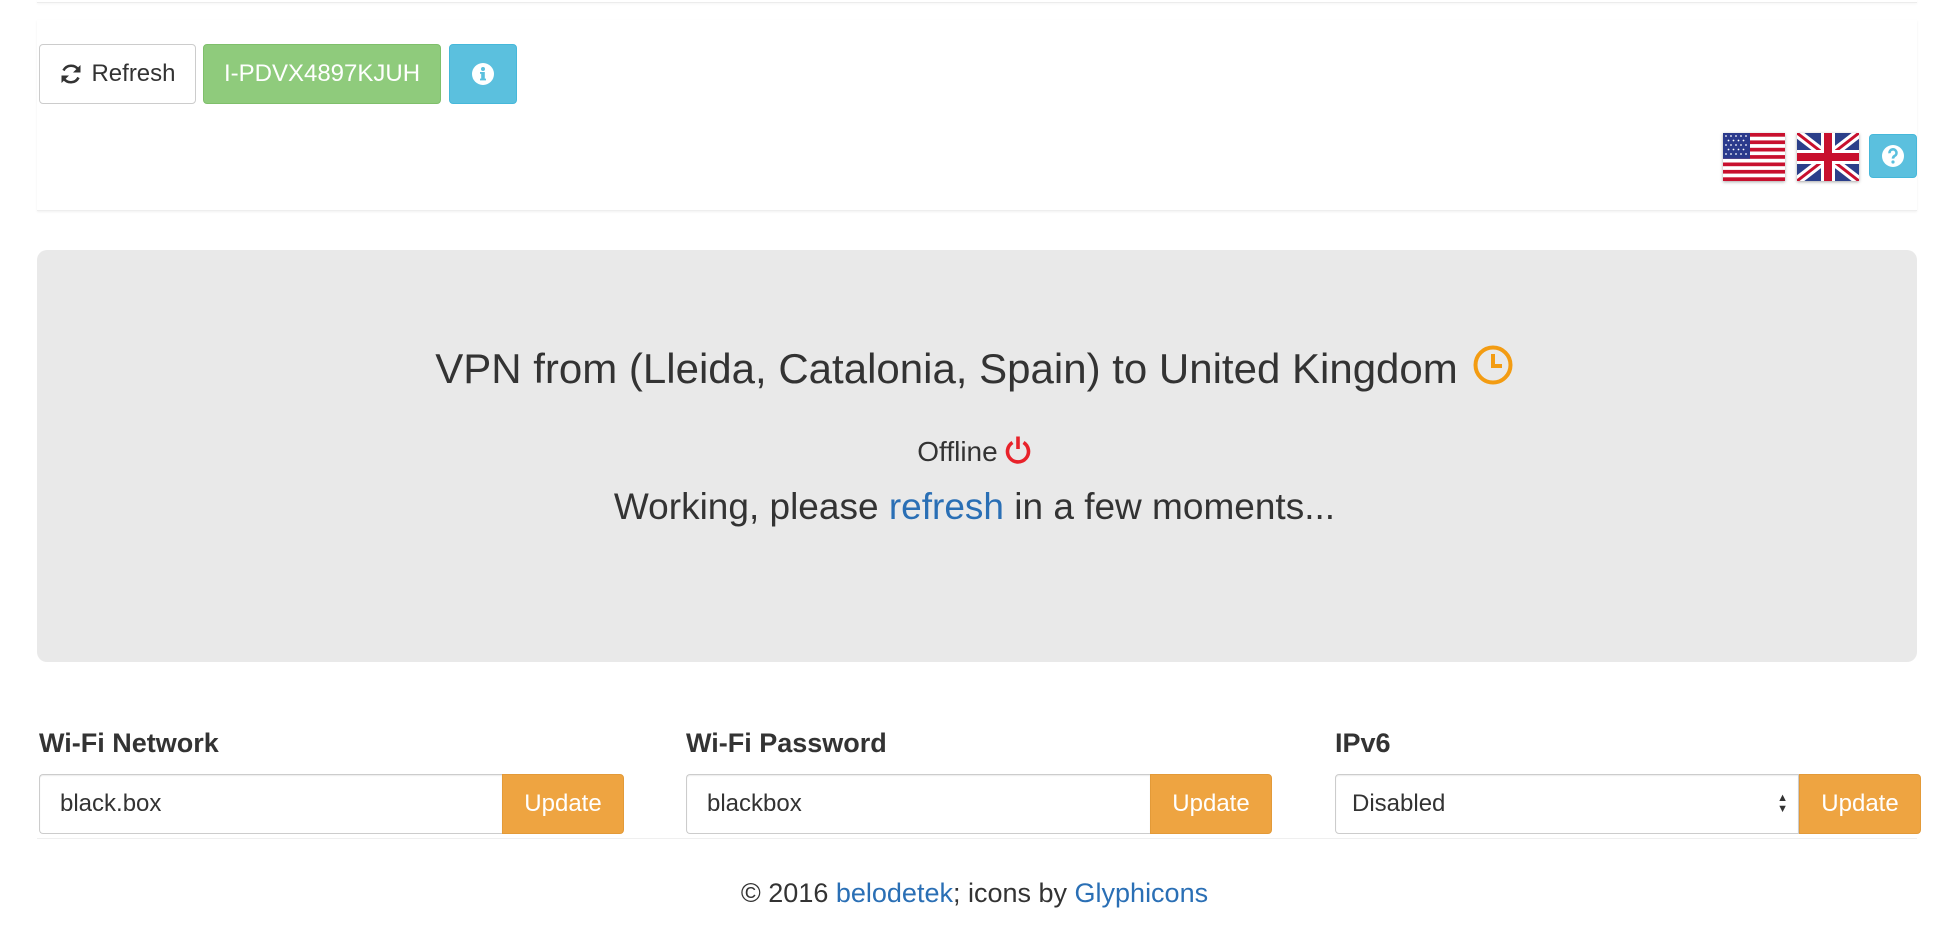 Image resolution: width=1949 pixels, height=944 pixels. What do you see at coordinates (1211, 804) in the screenshot?
I see `wifi-password-update-button: Update` at bounding box center [1211, 804].